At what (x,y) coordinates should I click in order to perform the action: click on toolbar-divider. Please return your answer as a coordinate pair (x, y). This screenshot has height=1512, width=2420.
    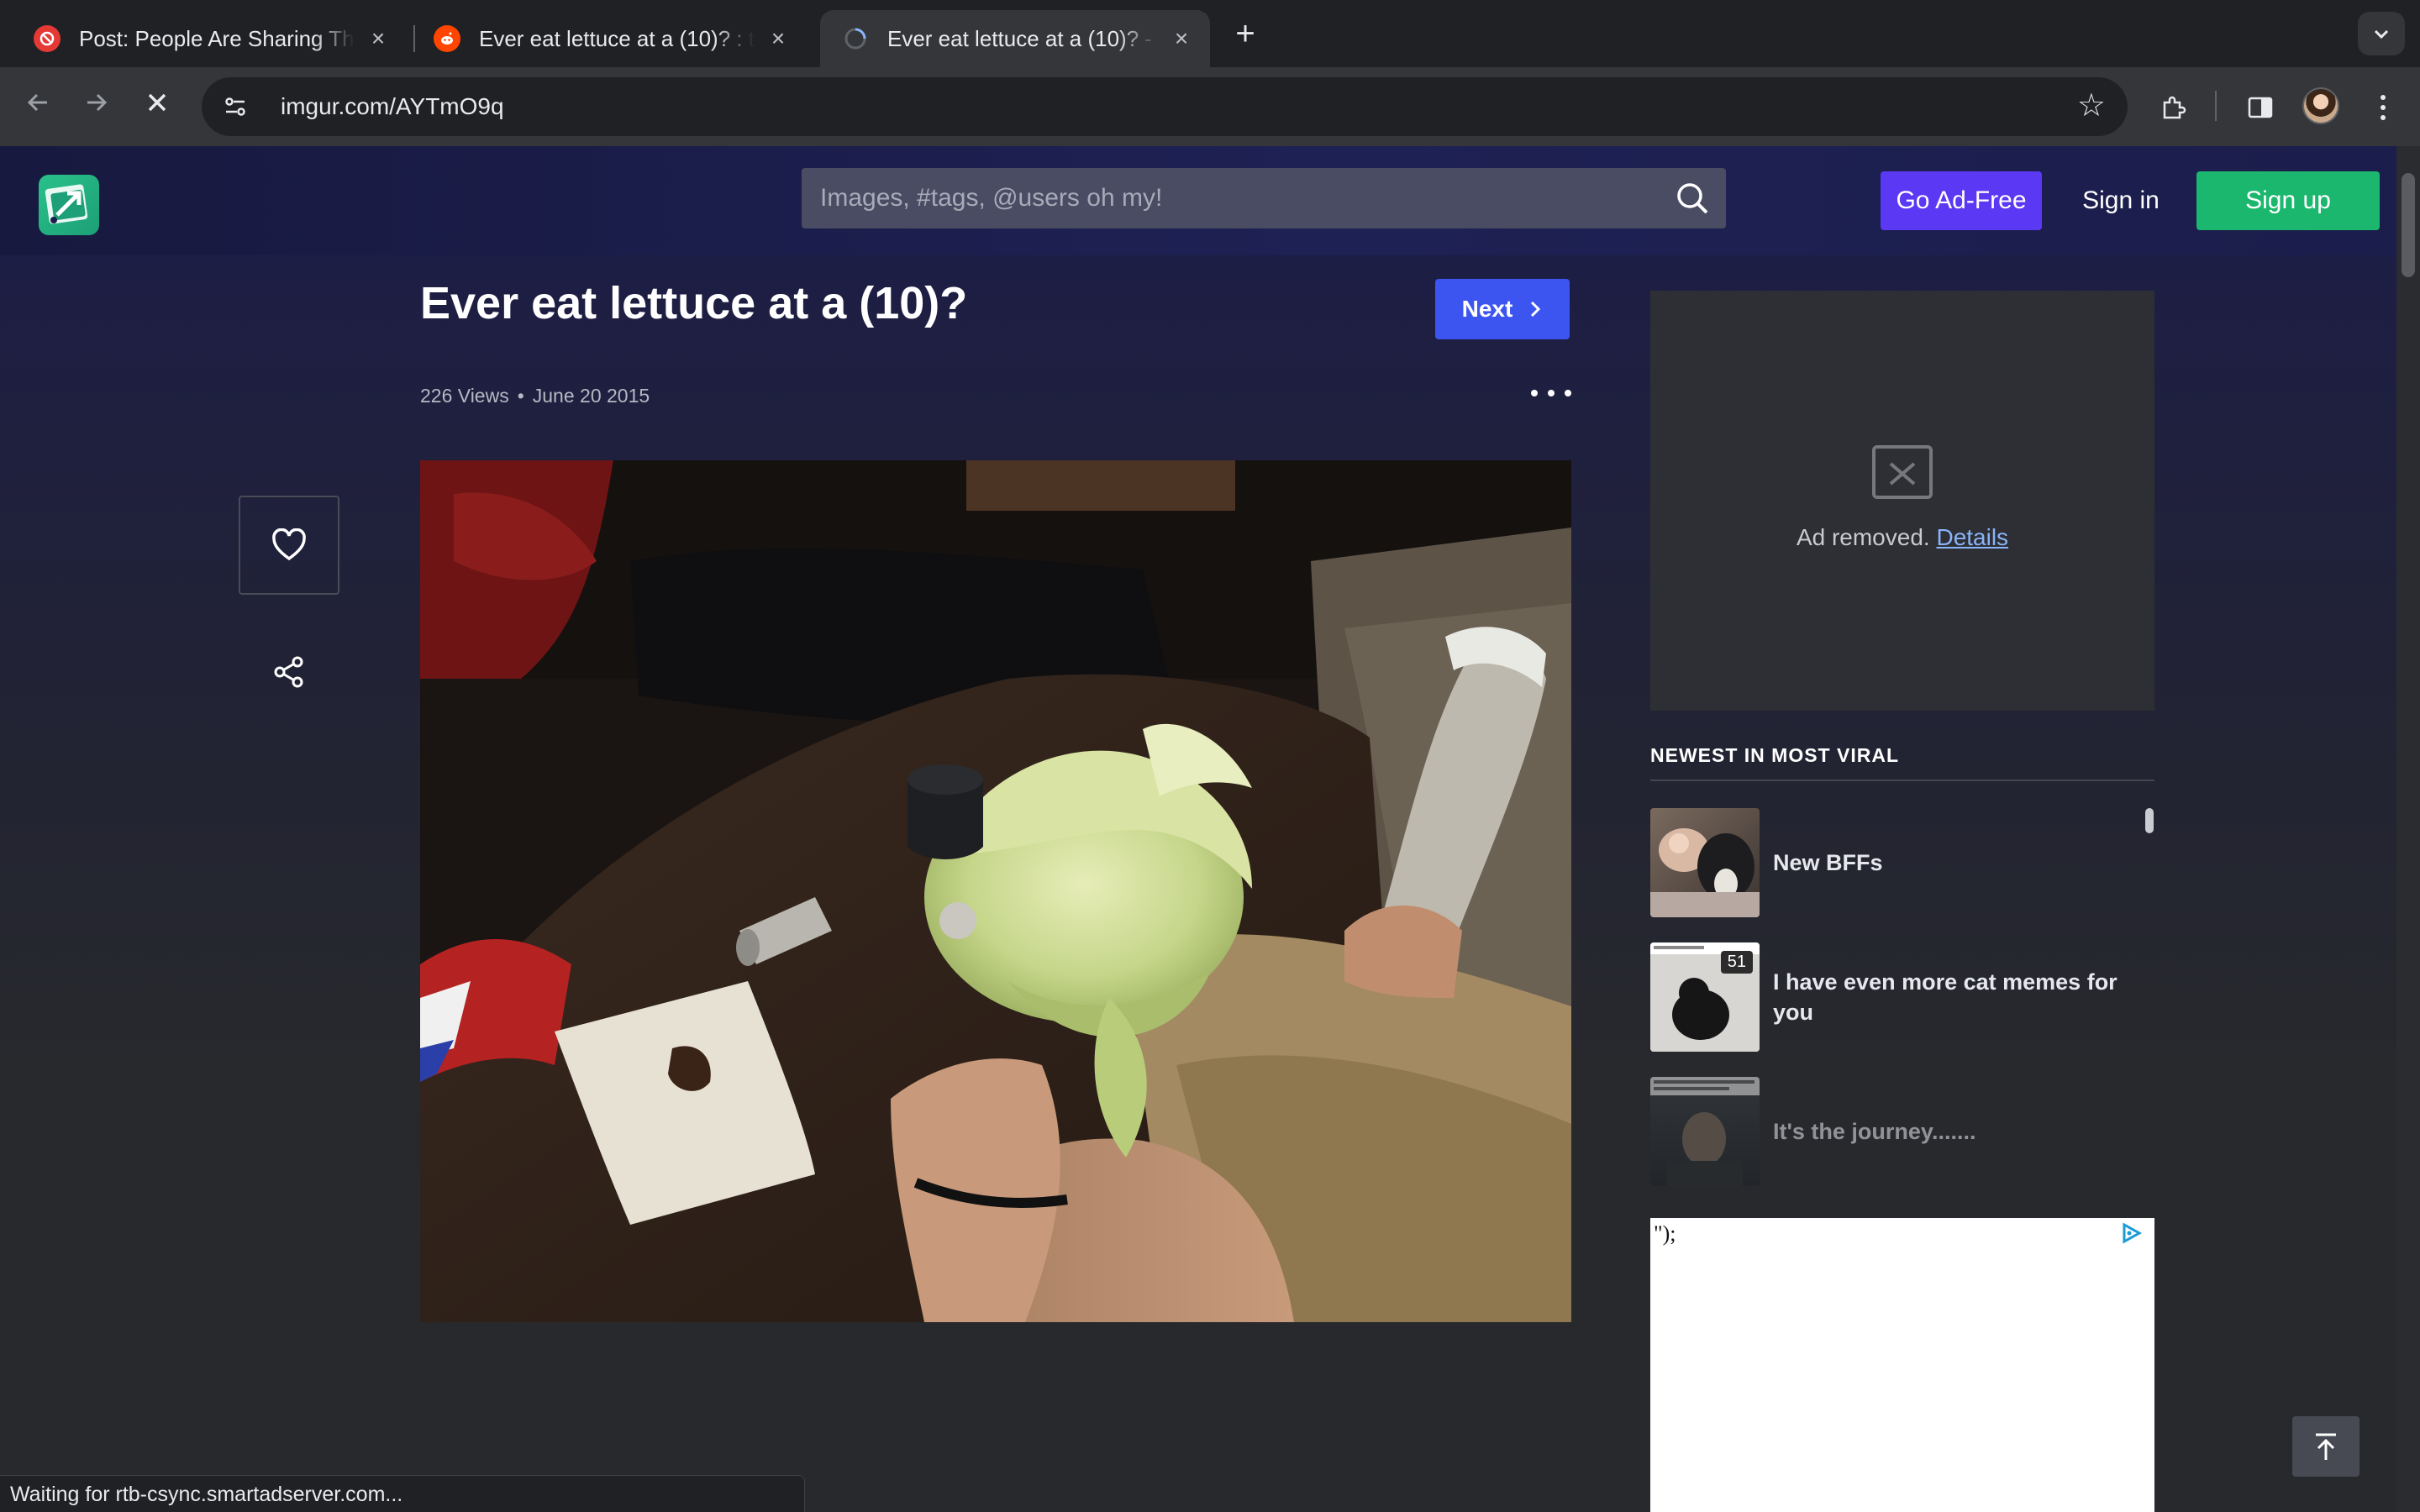
    Looking at the image, I should click on (2216, 106).